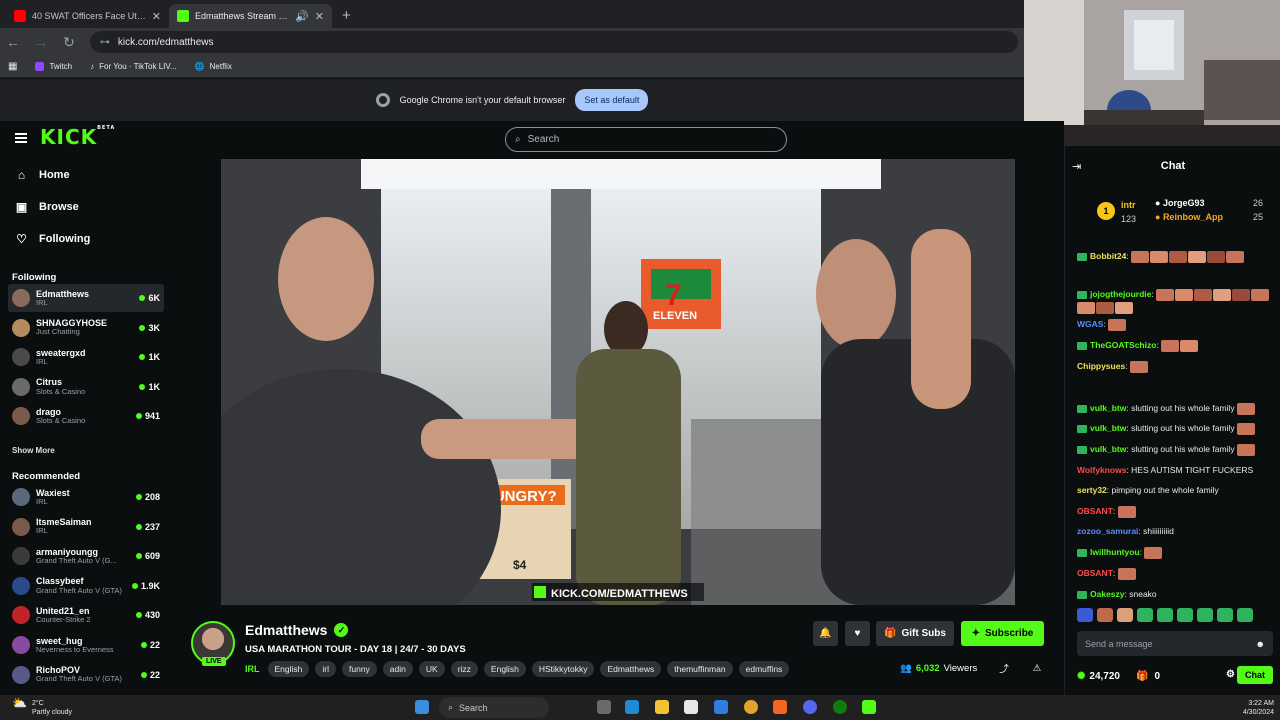 This screenshot has height=720, width=1280. I want to click on forward-icon: →, so click(41, 42).